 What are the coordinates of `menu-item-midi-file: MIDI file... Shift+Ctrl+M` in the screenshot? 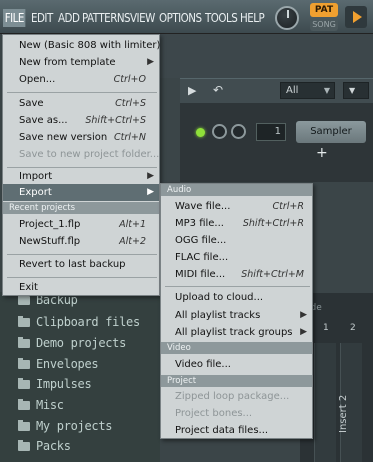 It's located at (236, 274).